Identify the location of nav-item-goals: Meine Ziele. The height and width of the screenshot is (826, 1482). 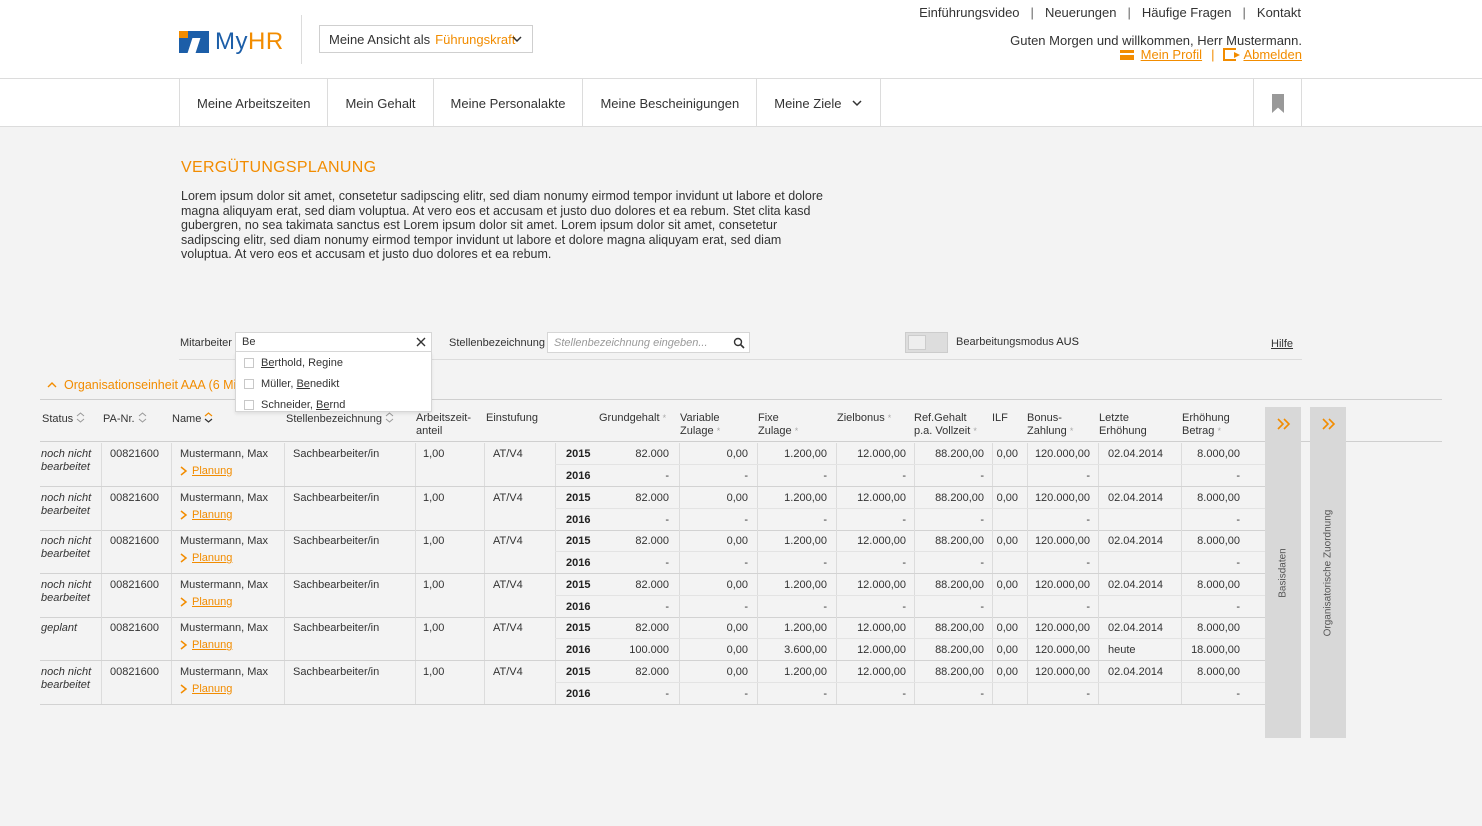
(819, 103).